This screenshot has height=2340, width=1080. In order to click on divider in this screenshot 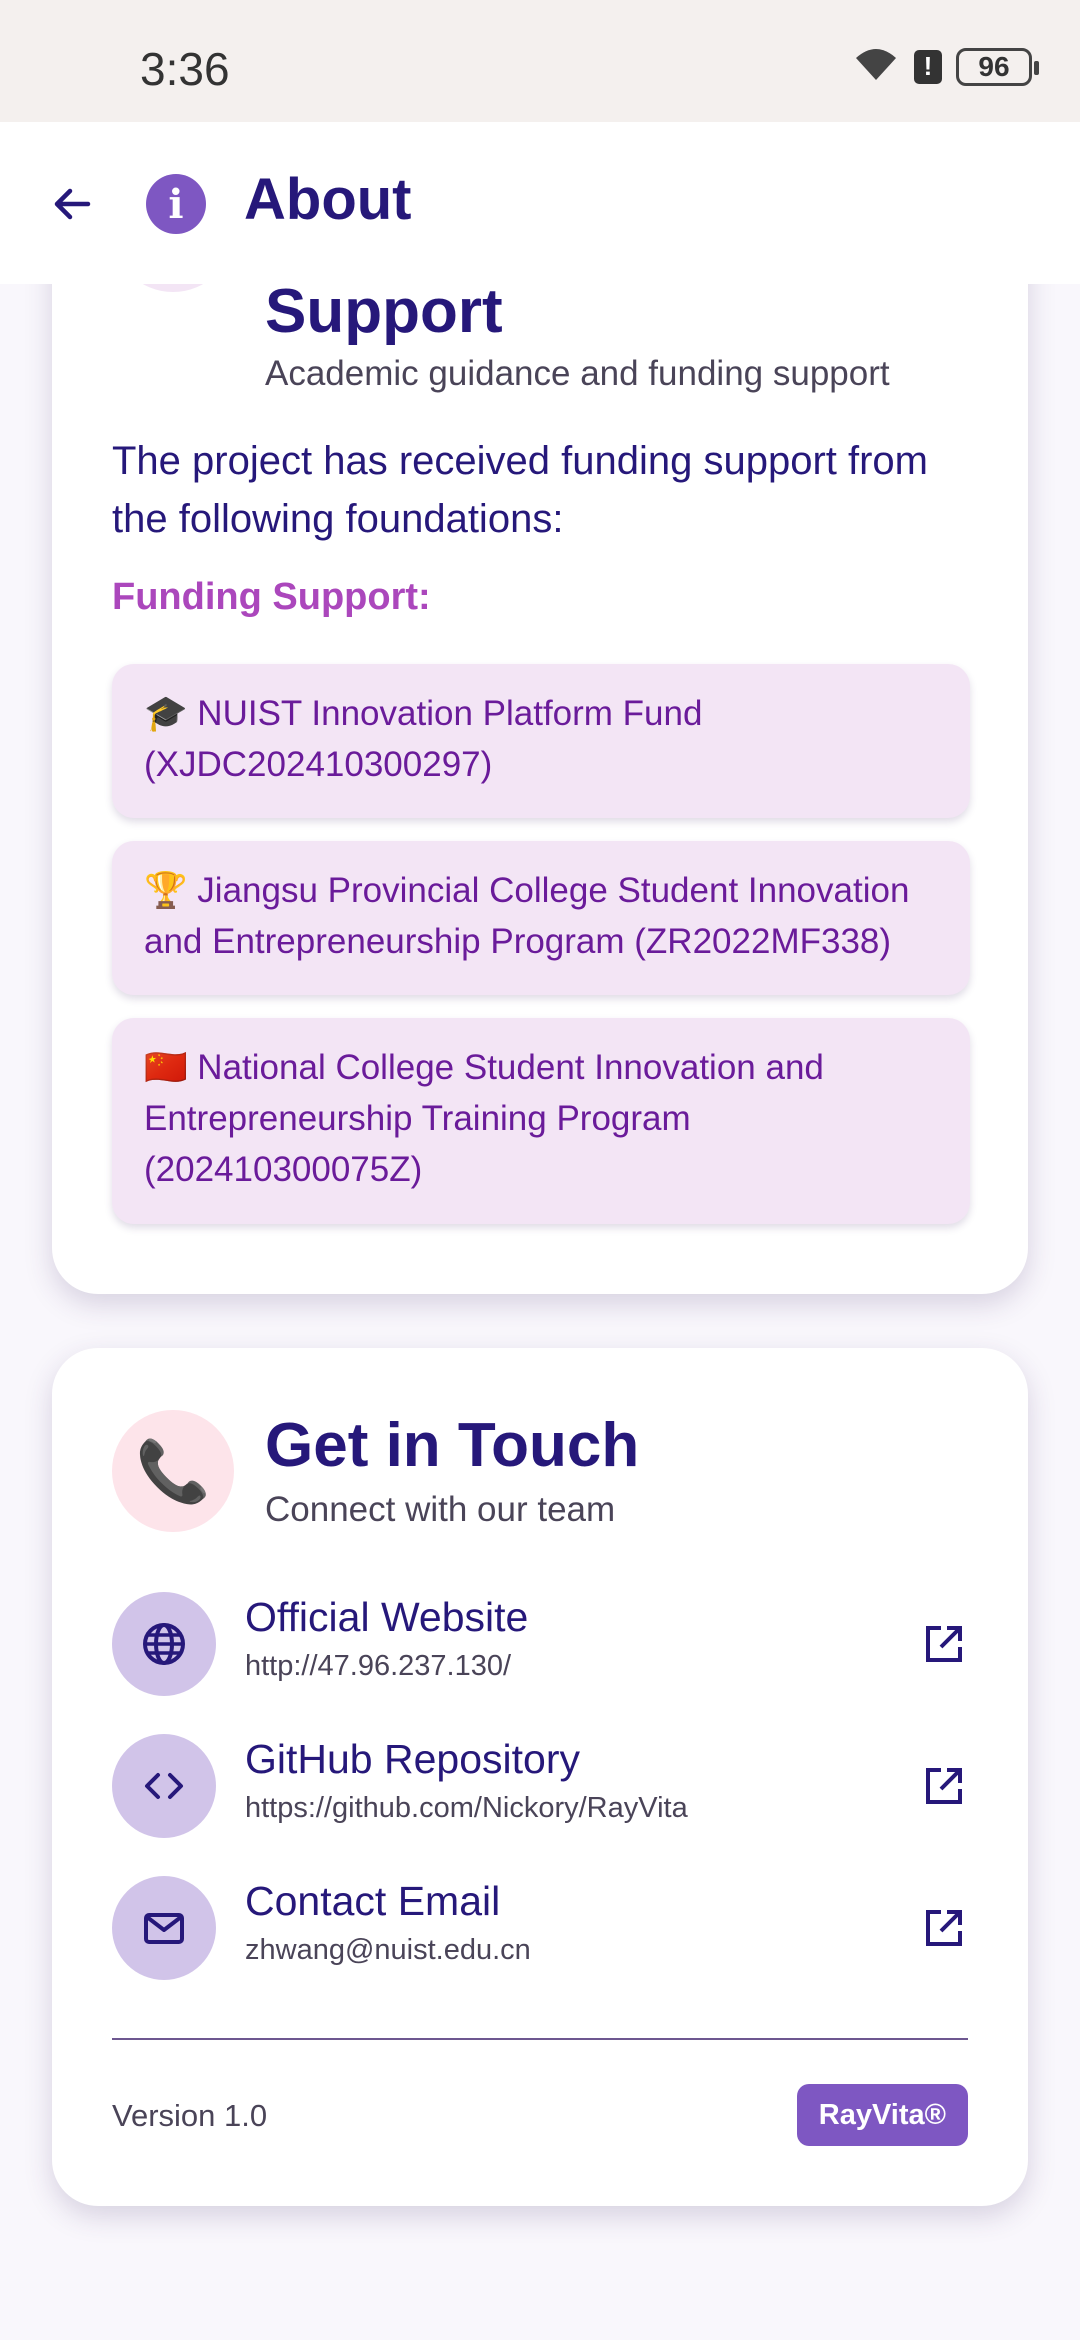, I will do `click(540, 2039)`.